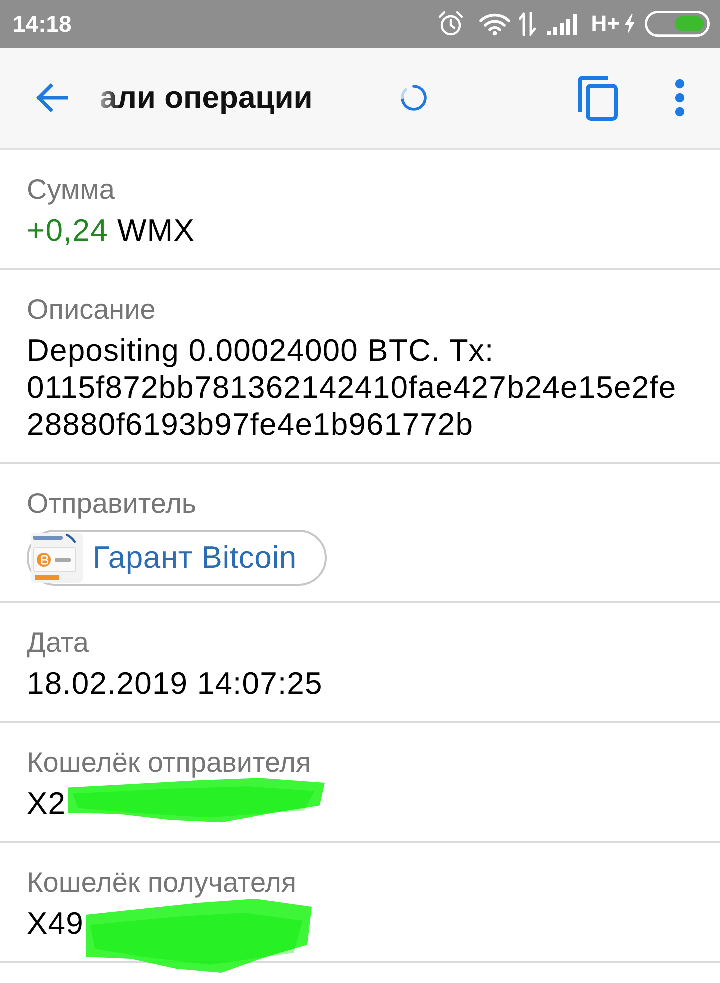 This screenshot has height=983, width=720. I want to click on field-label: Описание, so click(92, 310).